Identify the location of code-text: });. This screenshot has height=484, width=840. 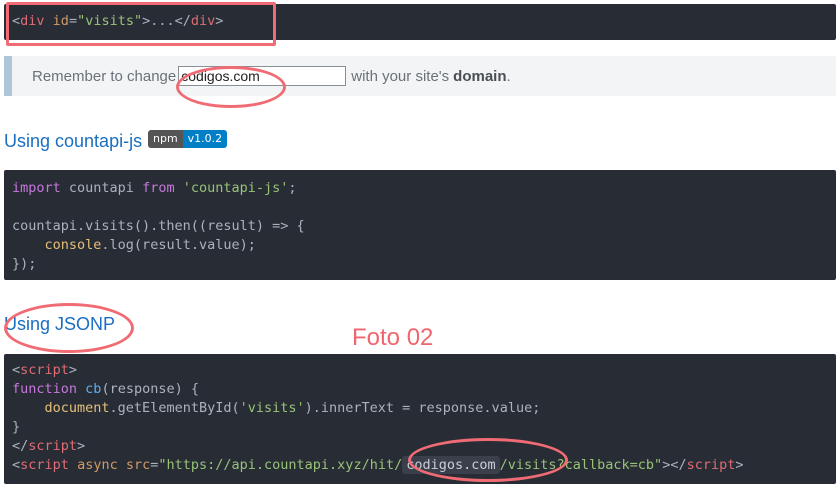
(24, 264).